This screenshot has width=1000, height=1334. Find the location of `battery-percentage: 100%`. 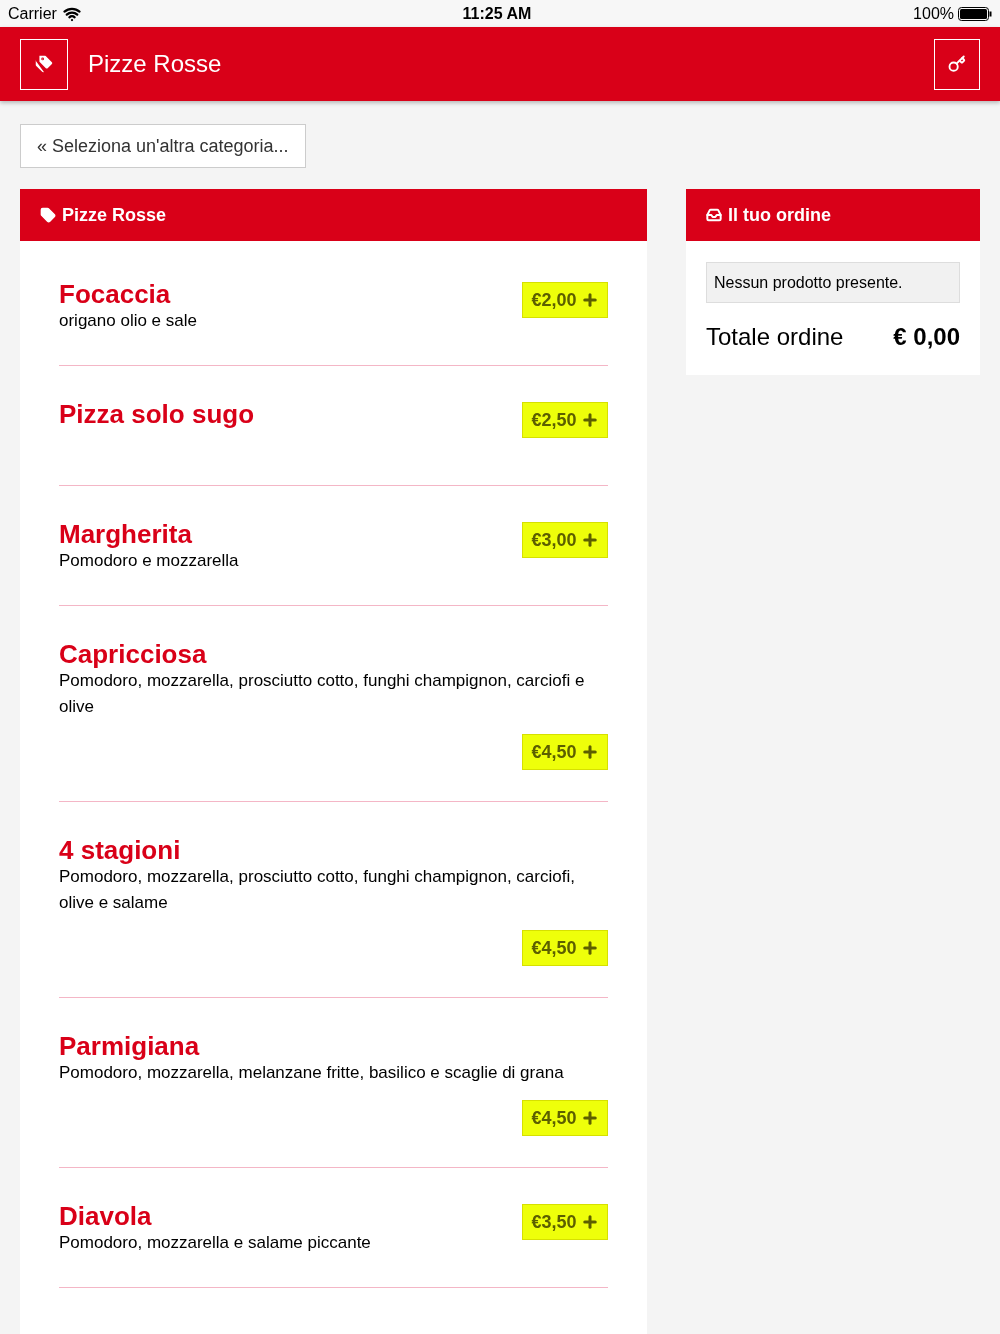

battery-percentage: 100% is located at coordinates (933, 13).